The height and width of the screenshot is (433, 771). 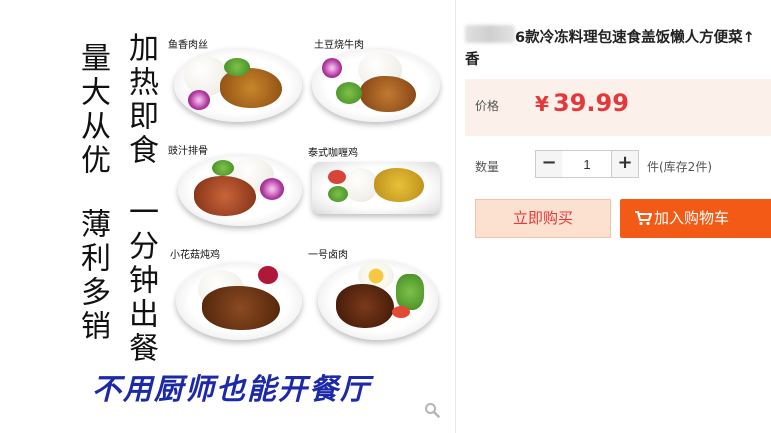 I want to click on dish-label: 鱼香肉丝, so click(x=188, y=45).